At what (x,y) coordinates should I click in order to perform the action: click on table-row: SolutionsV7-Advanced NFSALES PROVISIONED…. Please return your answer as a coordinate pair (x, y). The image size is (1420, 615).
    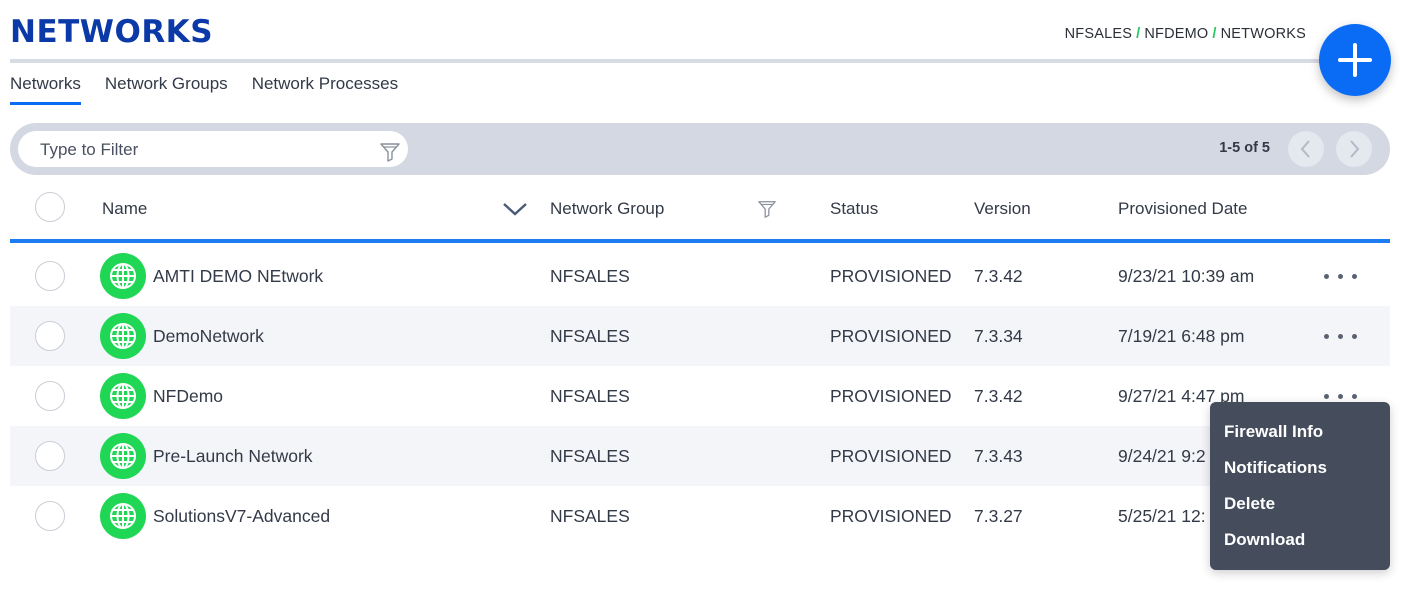
    Looking at the image, I should click on (700, 516).